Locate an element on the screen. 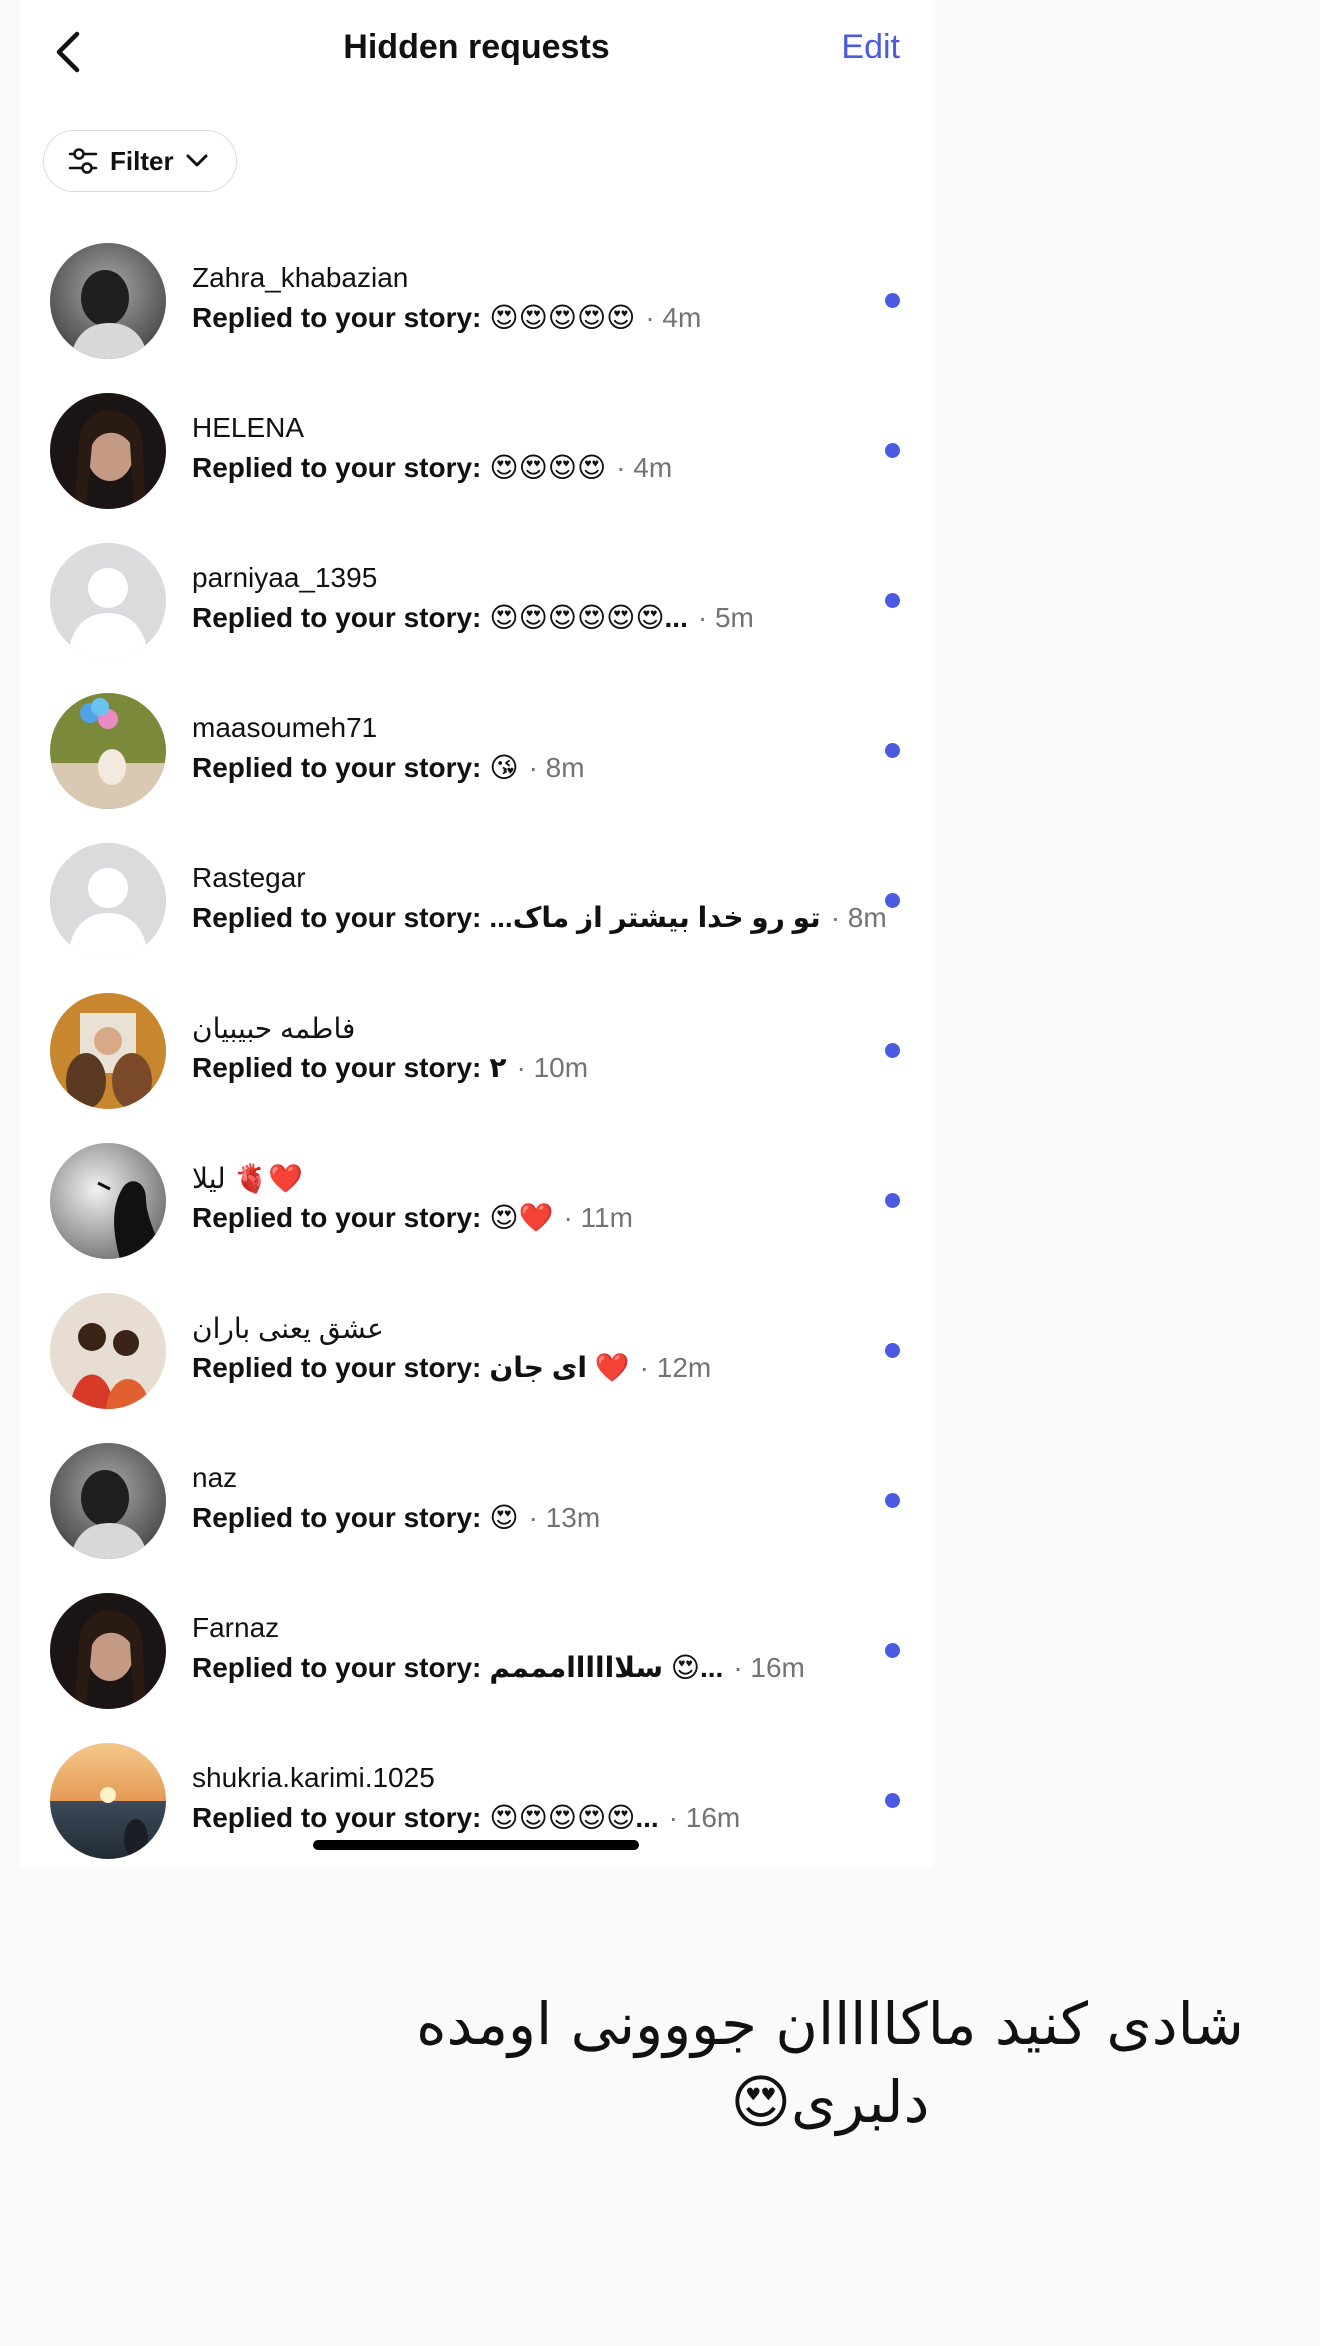 This screenshot has height=2346, width=1320. reply-message: ۲ is located at coordinates (498, 1067).